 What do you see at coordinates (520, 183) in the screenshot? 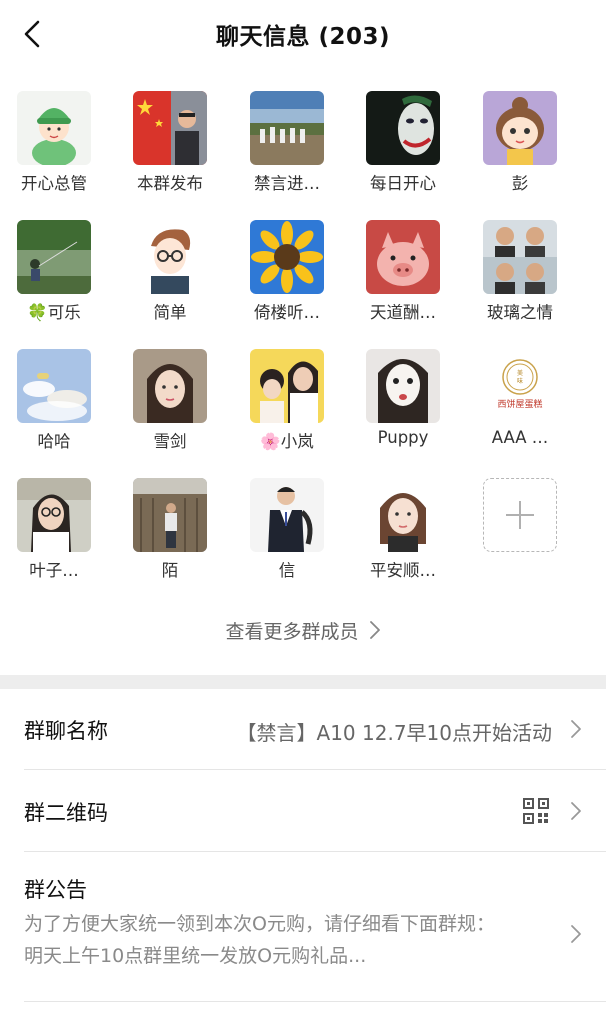
I see `member-name: 彭` at bounding box center [520, 183].